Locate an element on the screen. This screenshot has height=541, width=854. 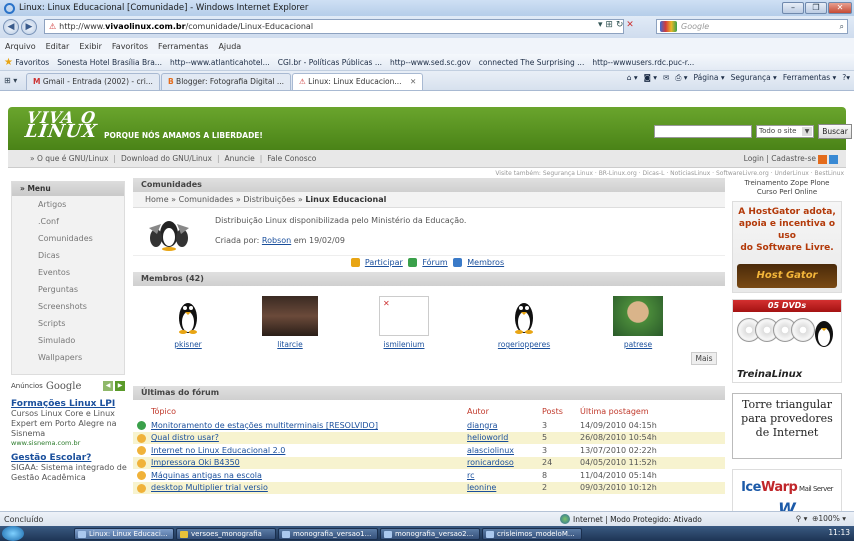
side-item-dicas: Dicas is located at coordinates (68, 255).